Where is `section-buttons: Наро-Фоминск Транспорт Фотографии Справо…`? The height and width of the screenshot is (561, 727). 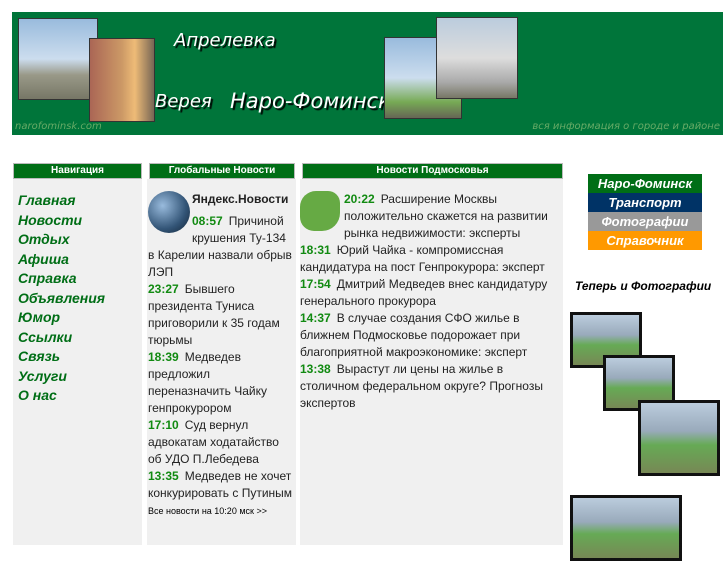 section-buttons: Наро-Фоминск Транспорт Фотографии Справо… is located at coordinates (645, 212).